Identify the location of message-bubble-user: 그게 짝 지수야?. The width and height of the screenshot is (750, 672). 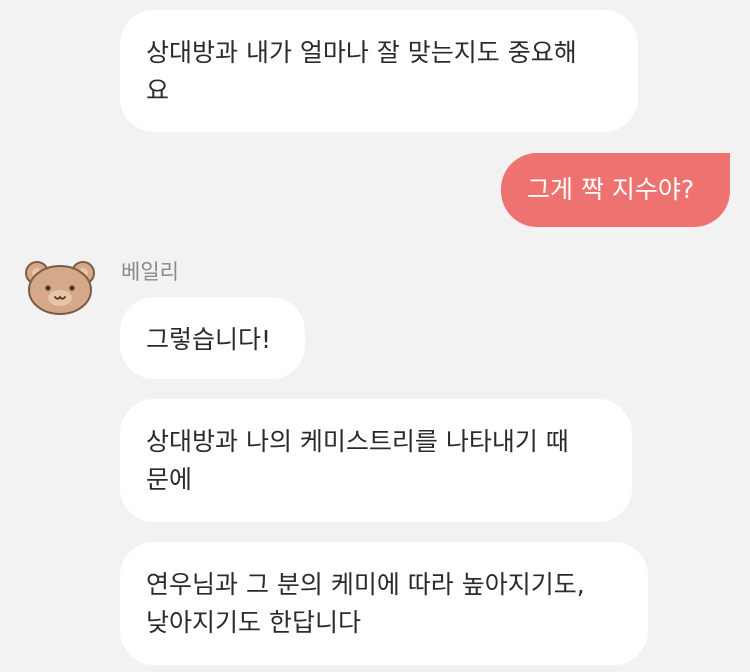
(615, 190).